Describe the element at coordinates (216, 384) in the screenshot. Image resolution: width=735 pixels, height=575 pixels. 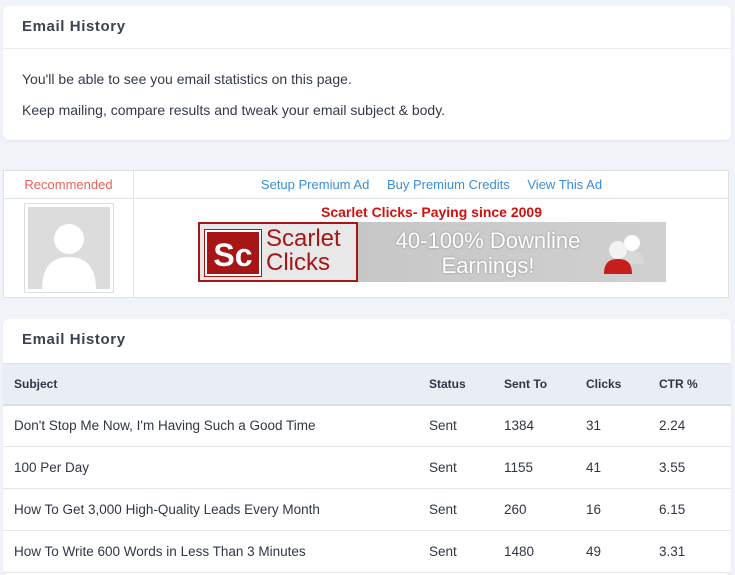
I see `col-subject: Subject` at that location.